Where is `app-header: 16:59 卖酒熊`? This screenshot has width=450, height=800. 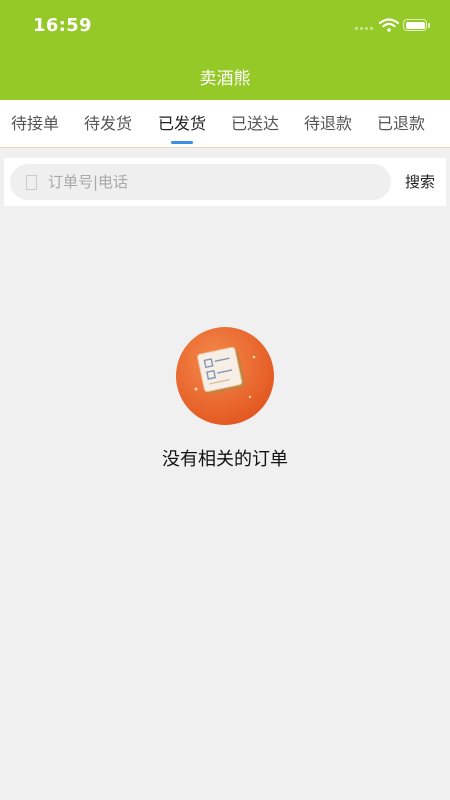 app-header: 16:59 卖酒熊 is located at coordinates (225, 50).